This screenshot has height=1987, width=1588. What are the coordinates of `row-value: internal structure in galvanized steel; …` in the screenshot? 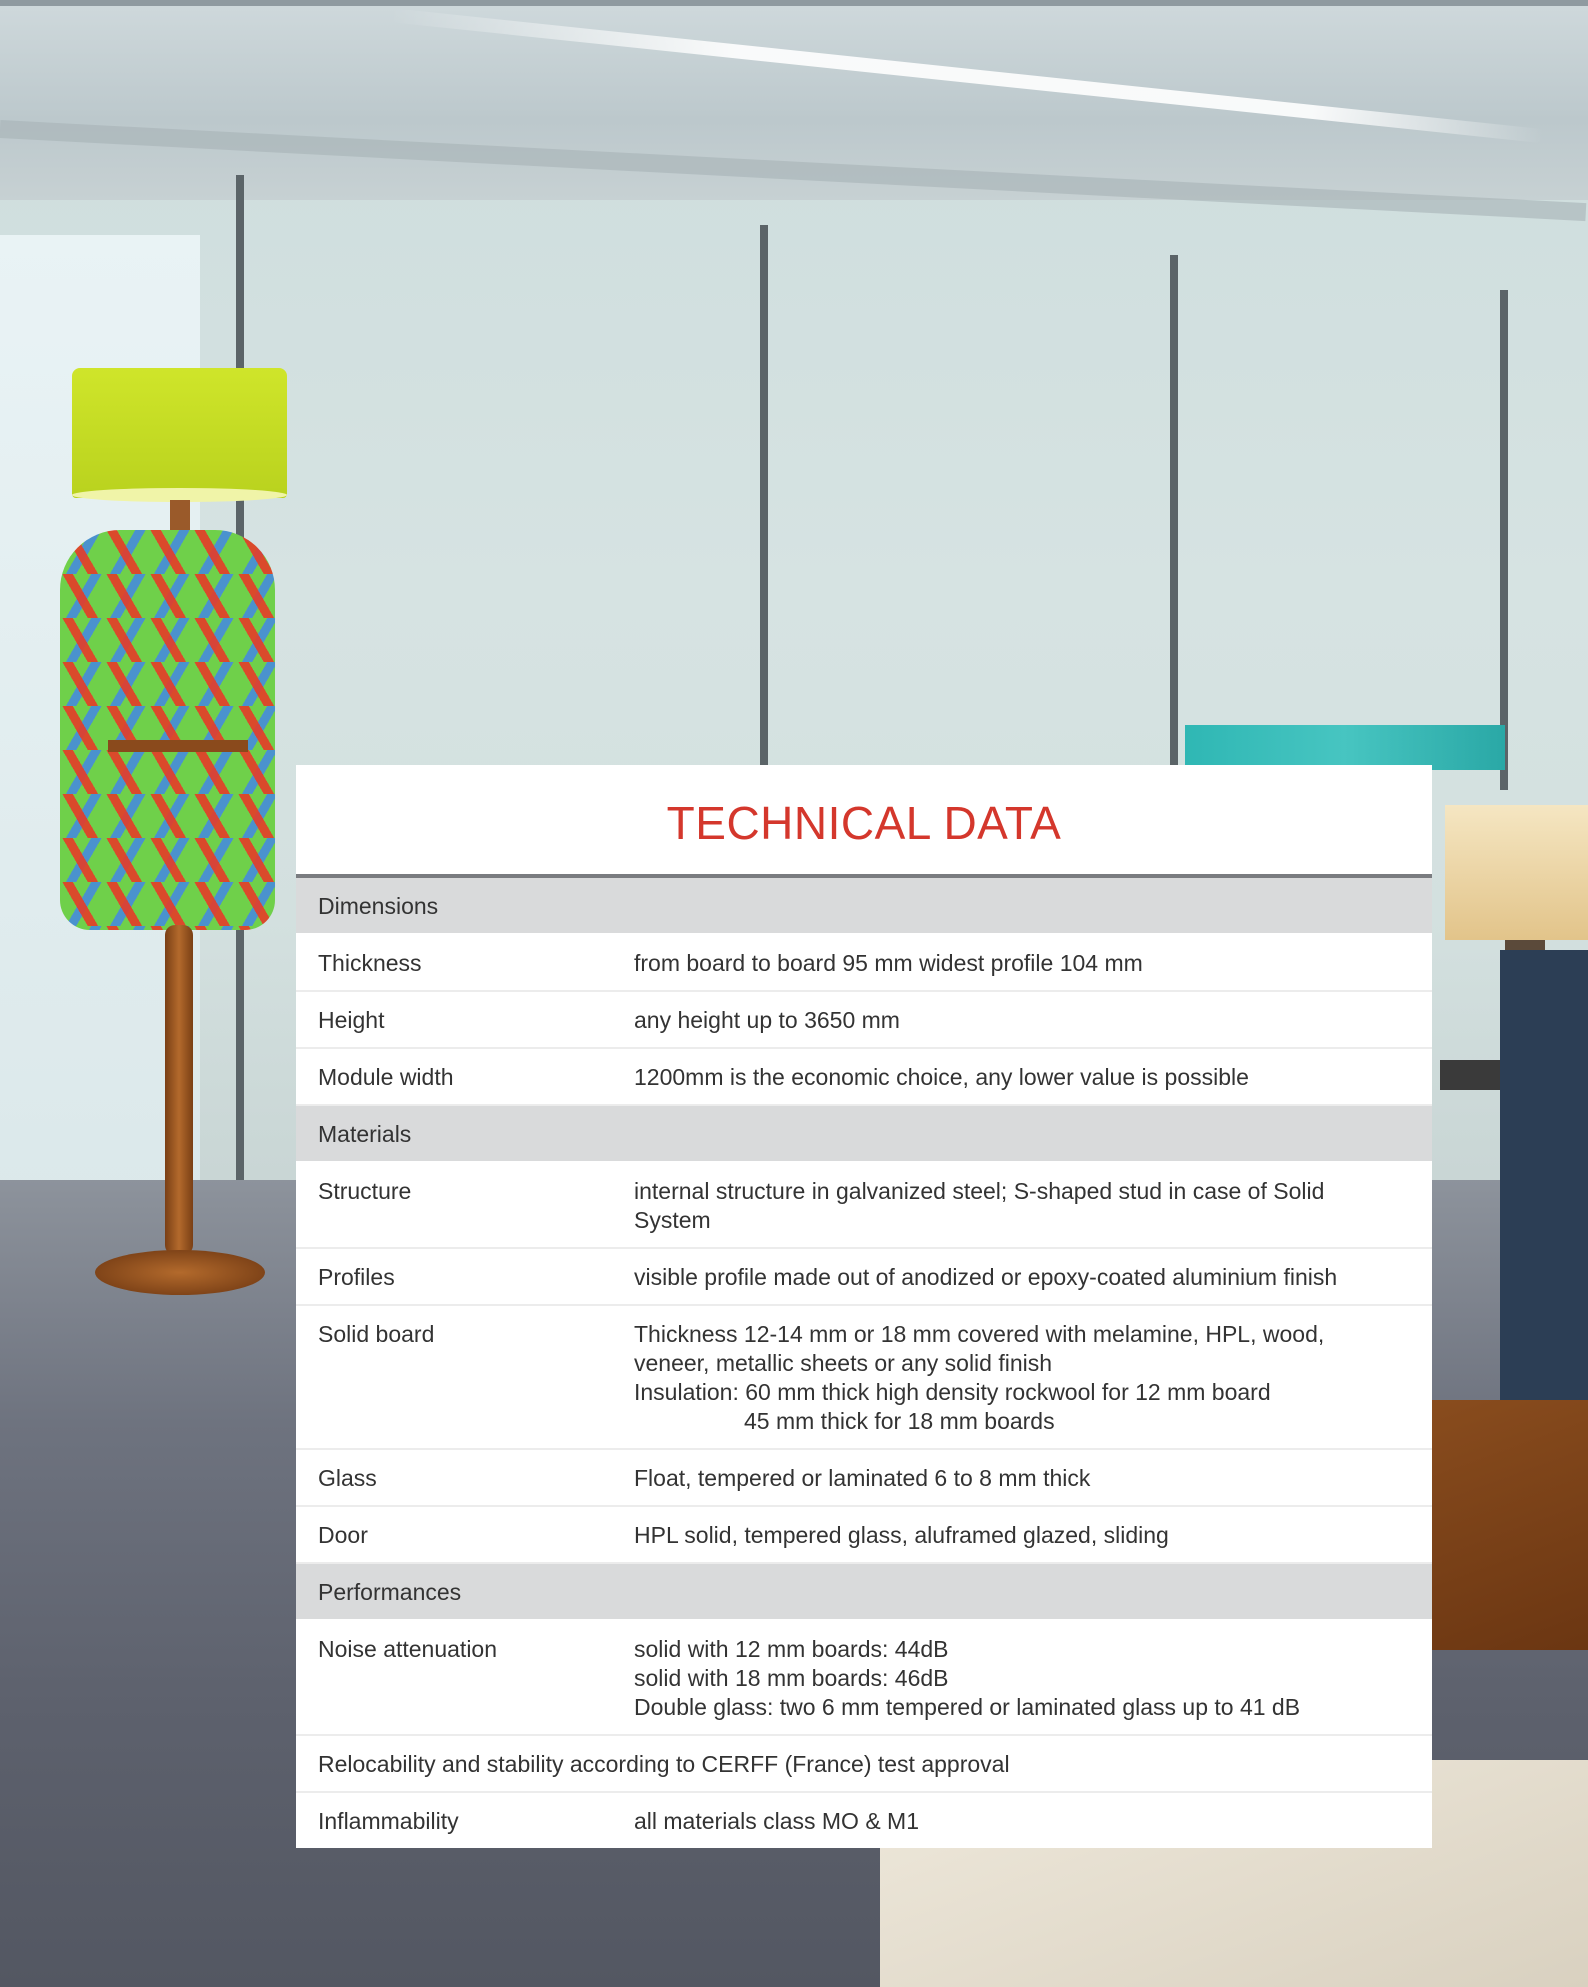 It's located at (1033, 1206).